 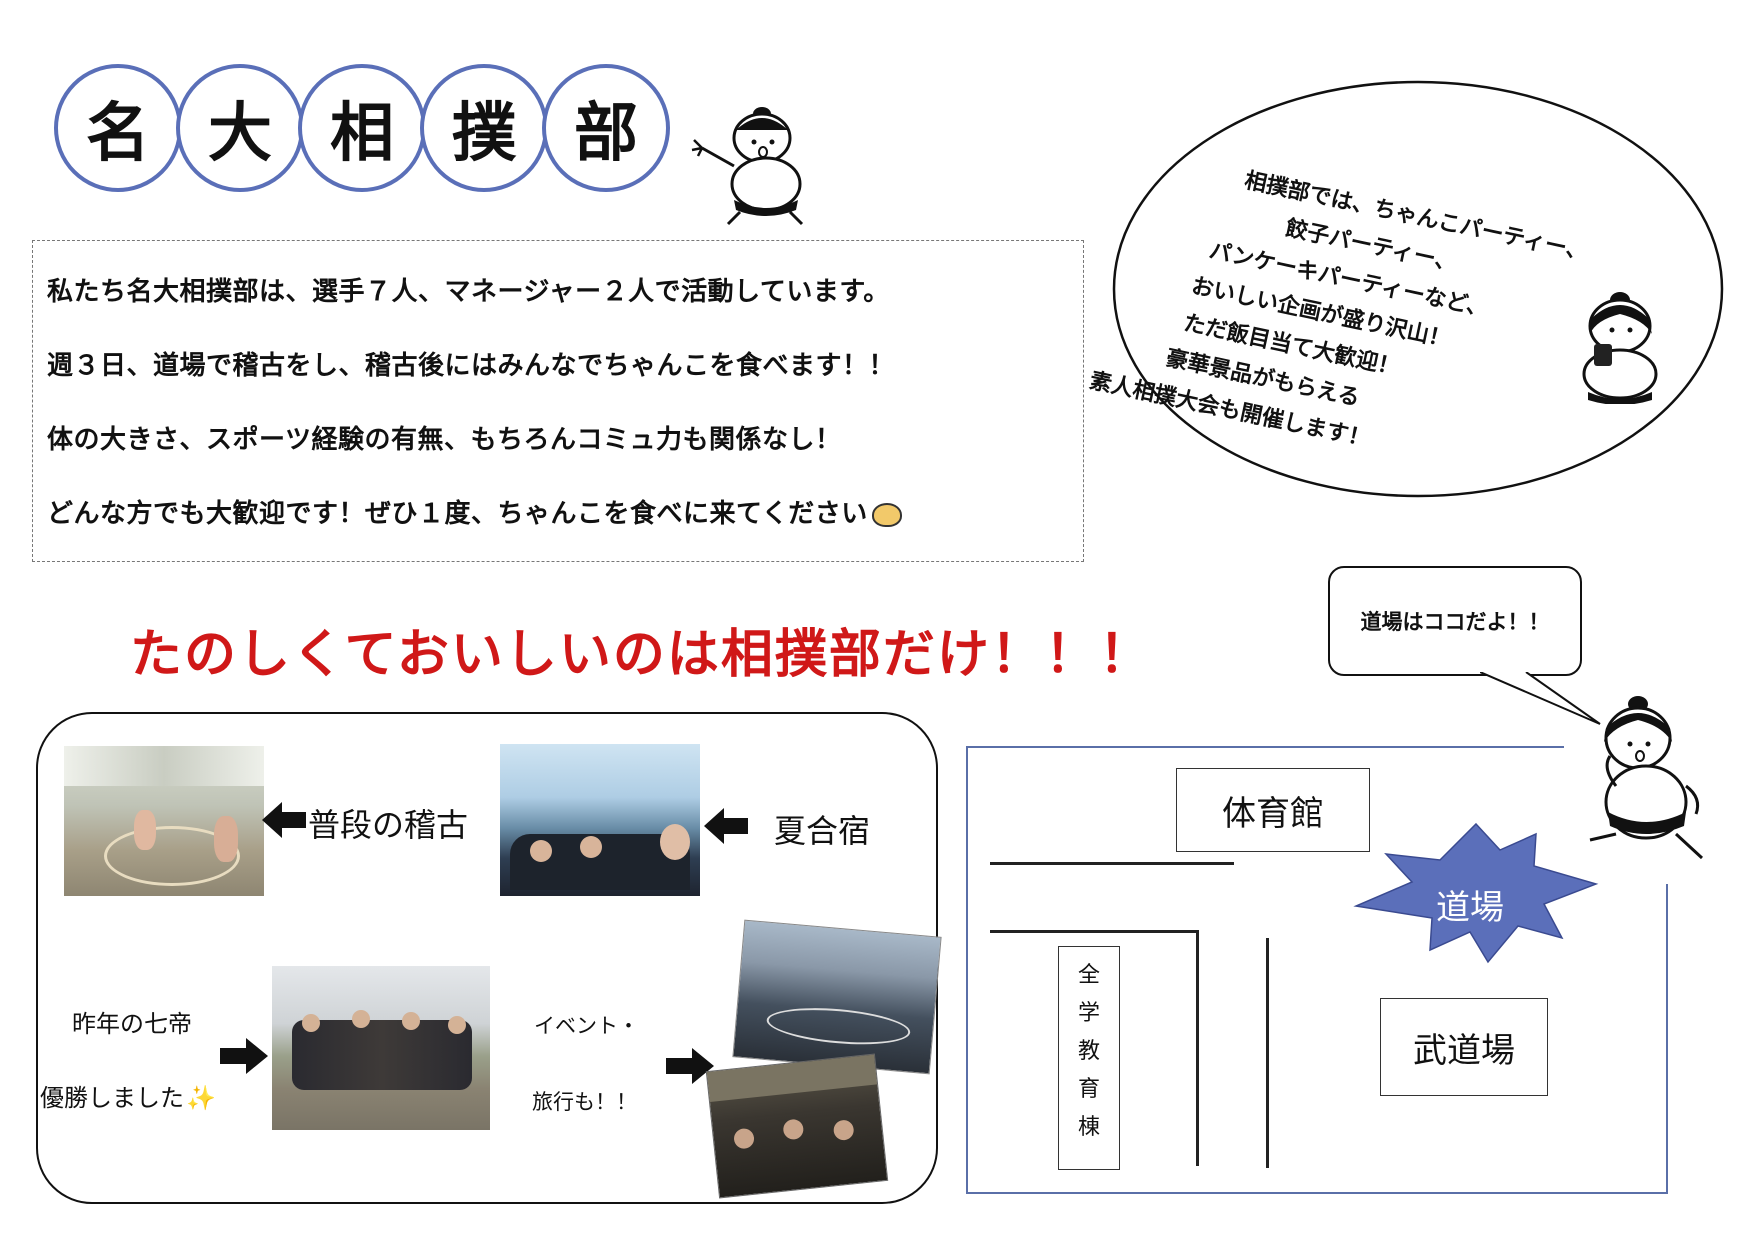 I want to click on title-char-3: 相, so click(x=362, y=128).